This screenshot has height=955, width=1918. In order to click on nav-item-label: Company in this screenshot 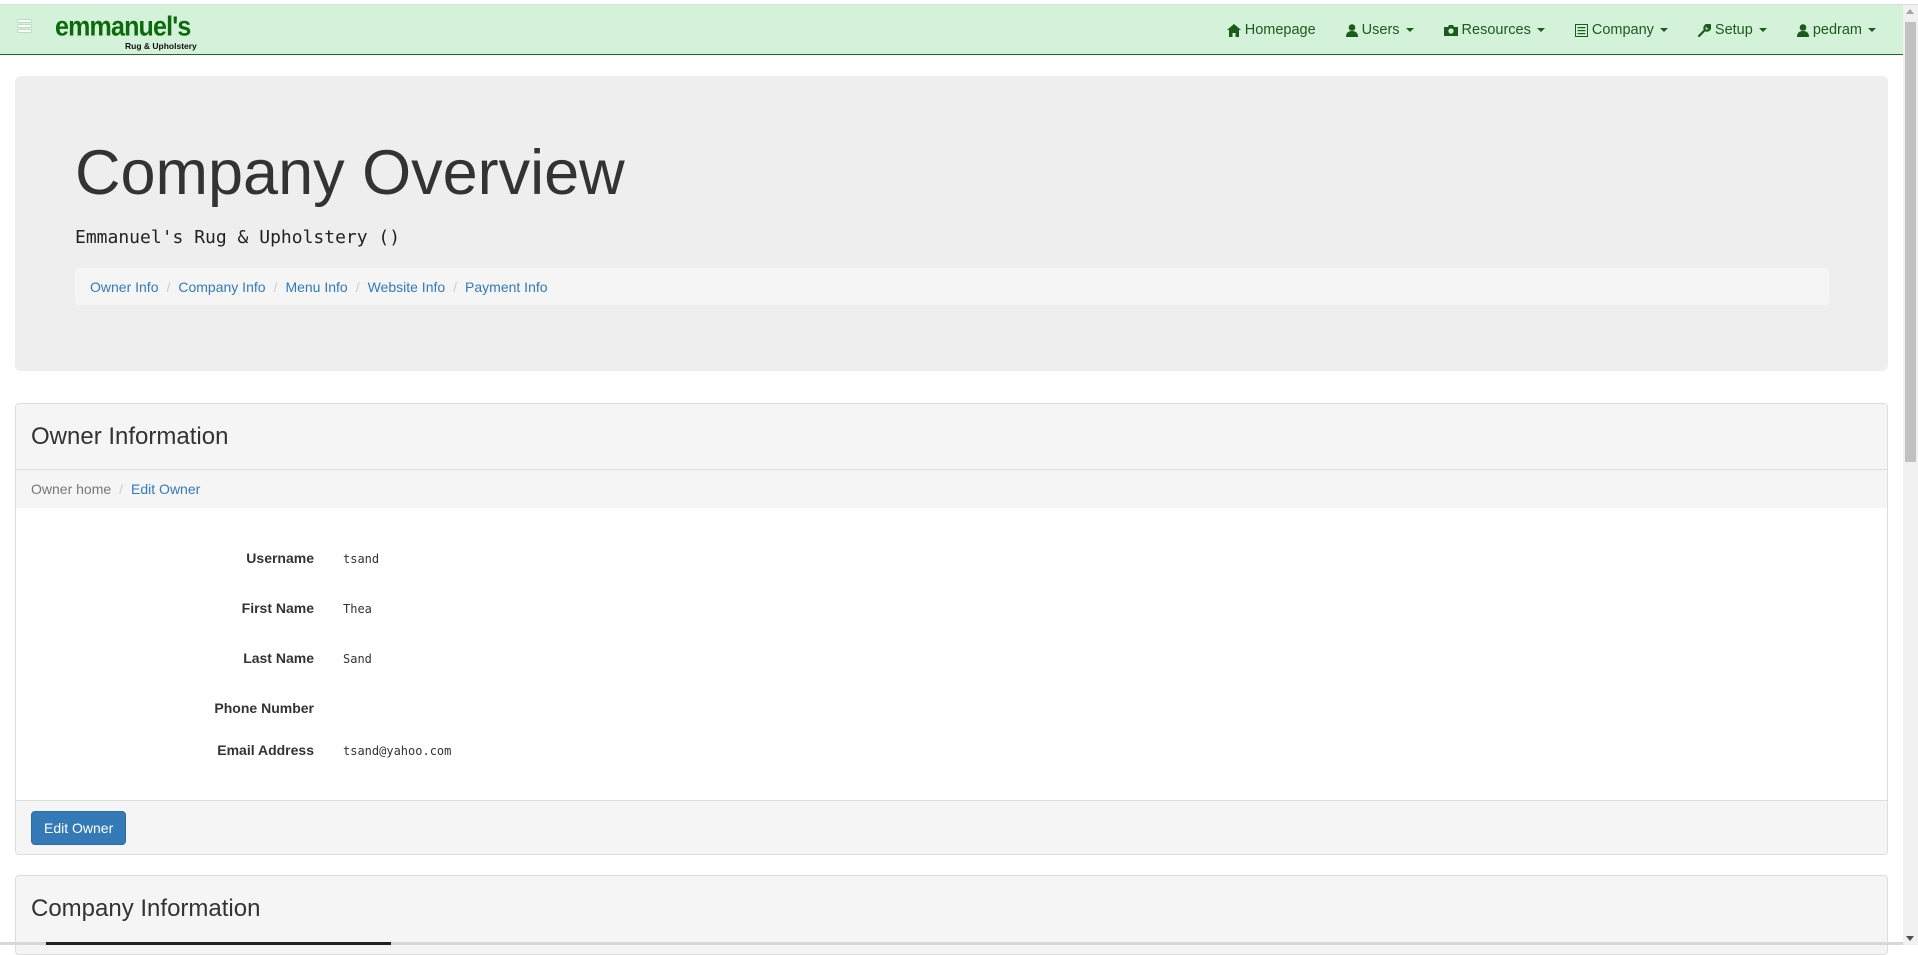, I will do `click(1622, 30)`.